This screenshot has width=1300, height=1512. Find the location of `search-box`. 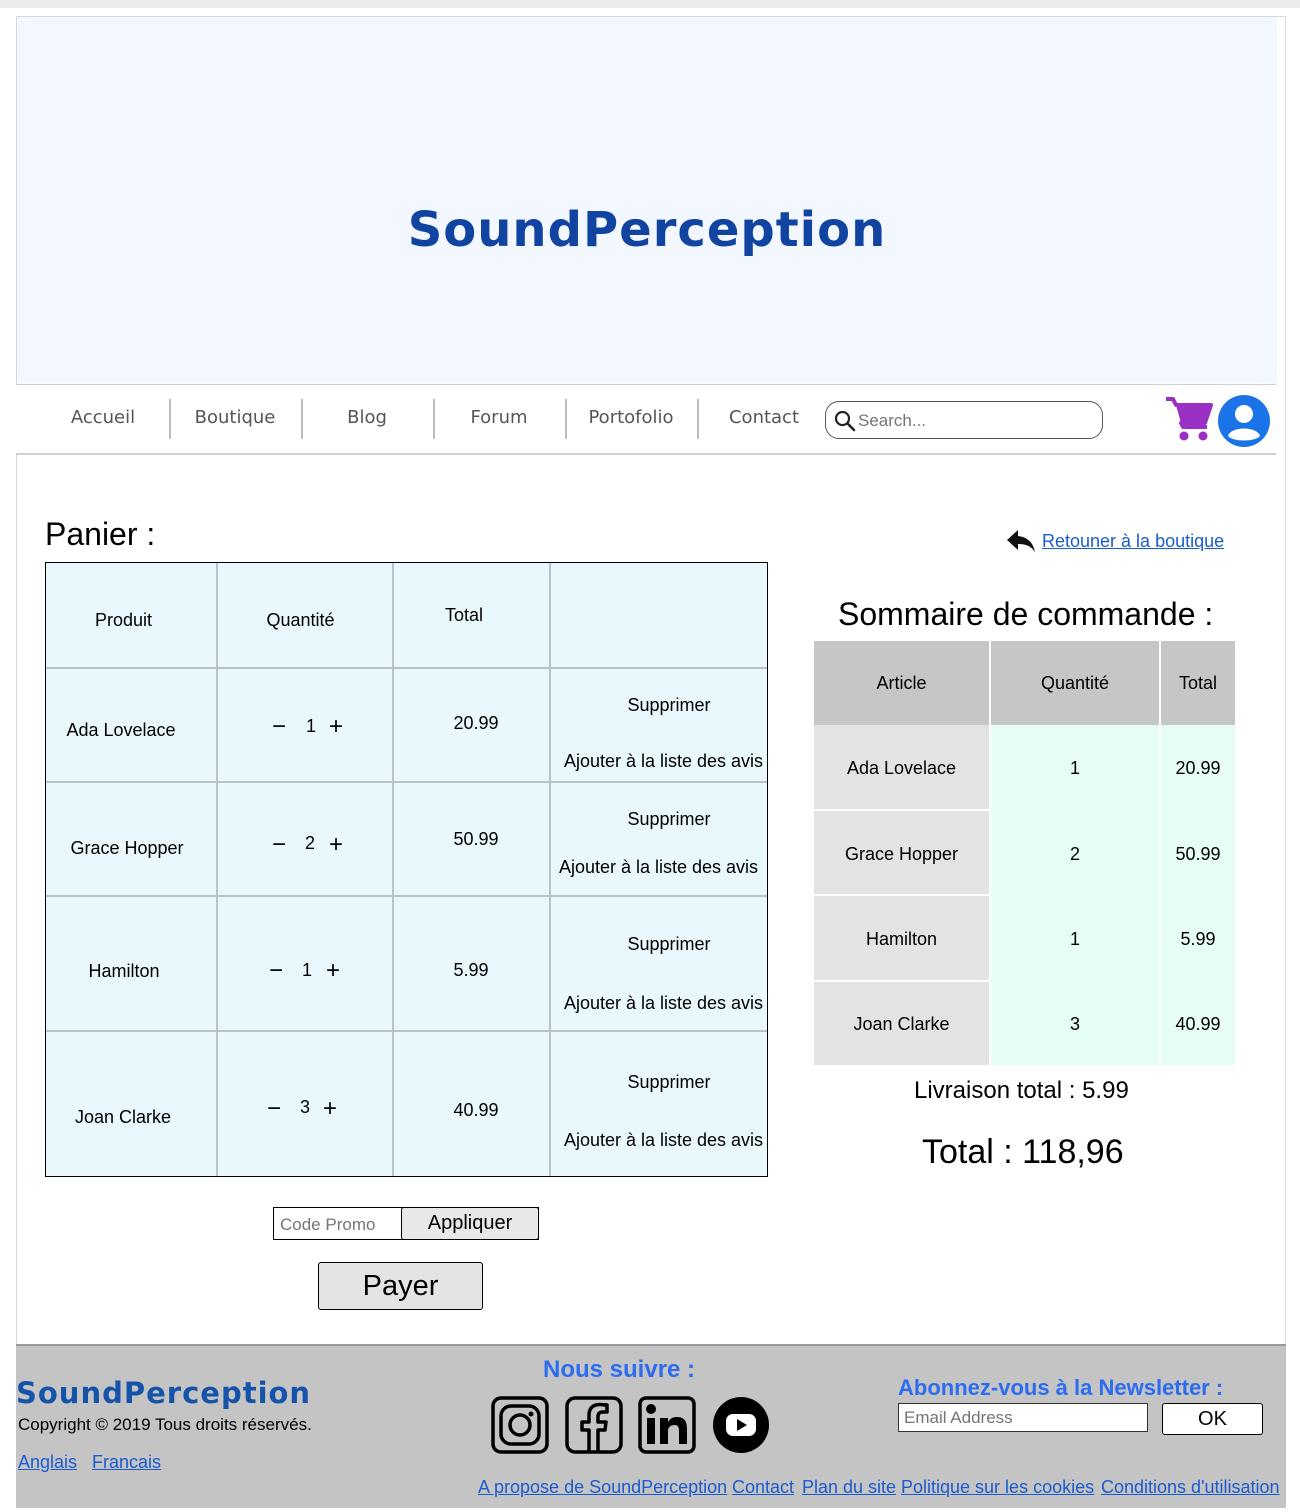

search-box is located at coordinates (964, 420).